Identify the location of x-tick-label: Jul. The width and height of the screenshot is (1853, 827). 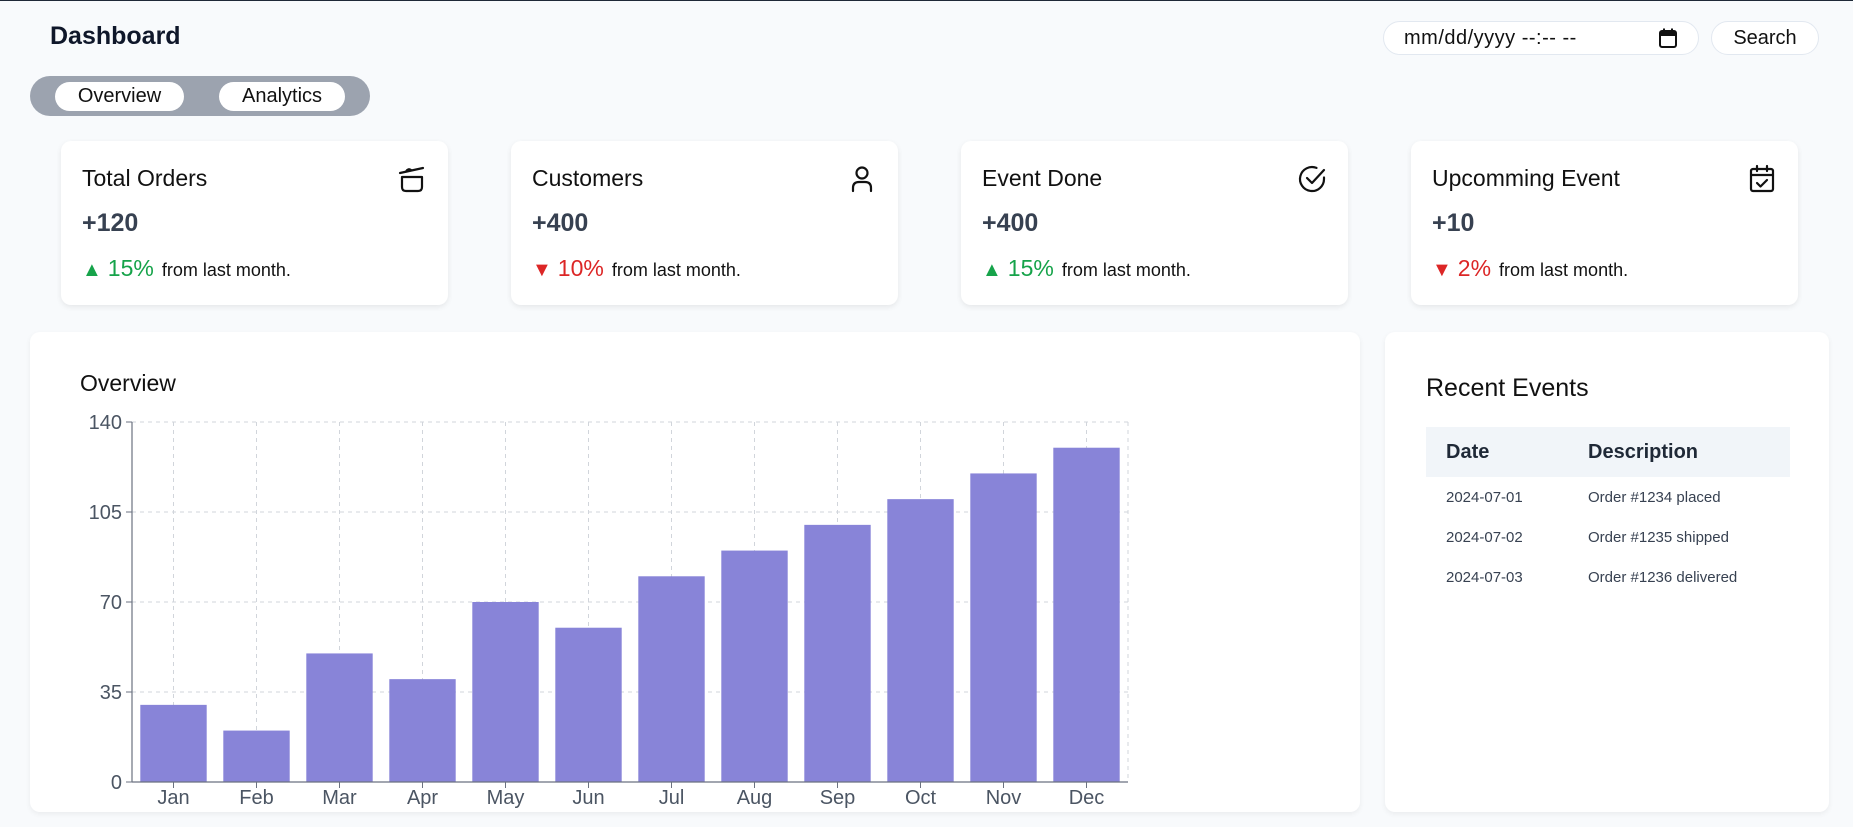
(672, 798).